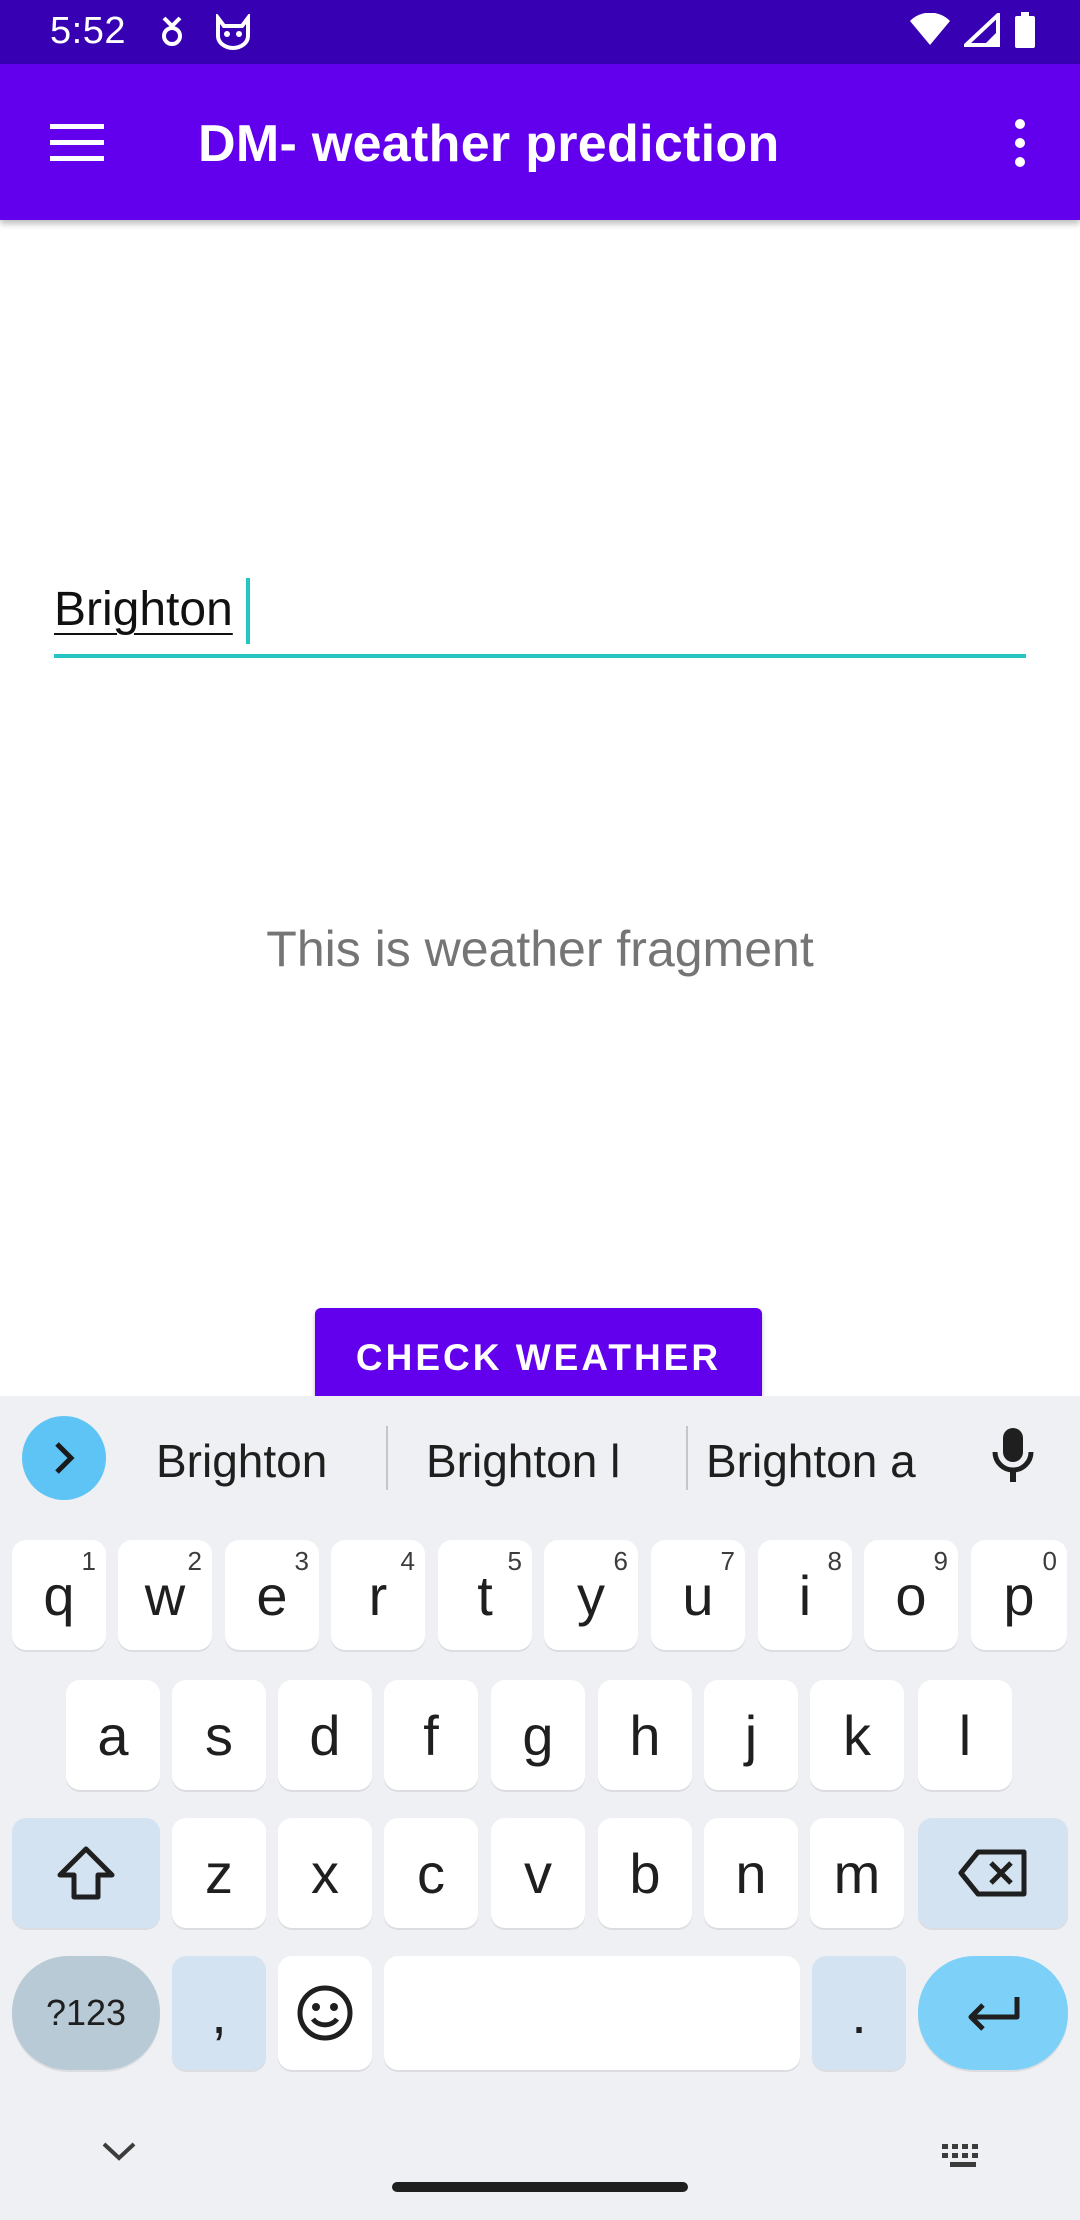  I want to click on key-d: d, so click(325, 1735).